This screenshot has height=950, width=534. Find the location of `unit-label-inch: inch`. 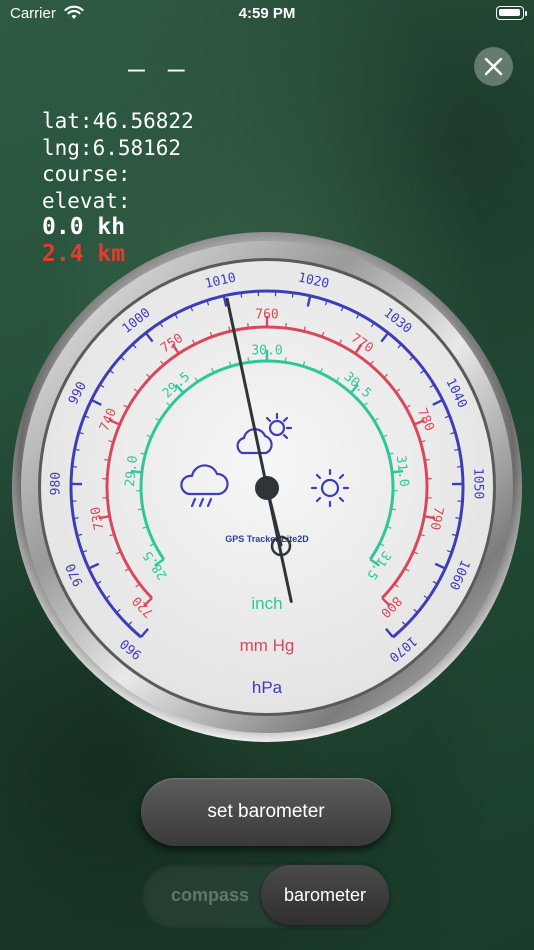

unit-label-inch: inch is located at coordinates (266, 603).